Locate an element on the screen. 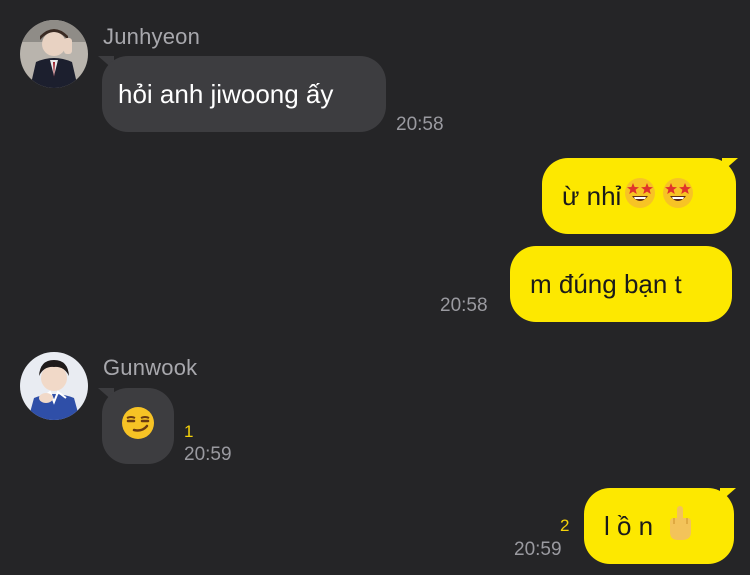  smirking-face-emoji-icon is located at coordinates (138, 426).